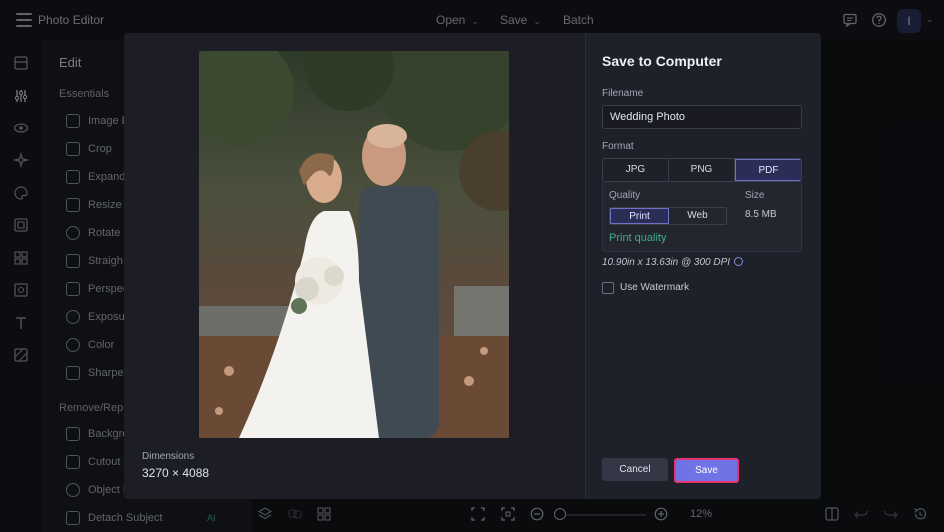 The image size is (944, 532). What do you see at coordinates (702, 117) in the screenshot?
I see `filename-input` at bounding box center [702, 117].